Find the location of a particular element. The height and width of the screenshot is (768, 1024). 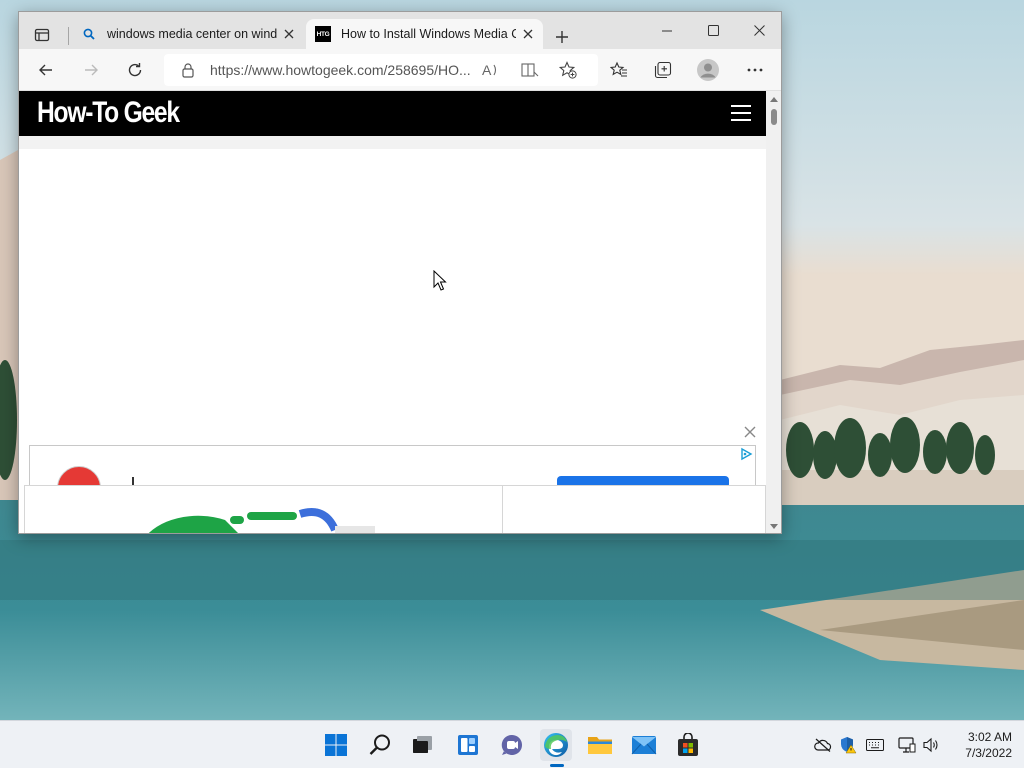

site-header: How-To Geek is located at coordinates (392, 113).